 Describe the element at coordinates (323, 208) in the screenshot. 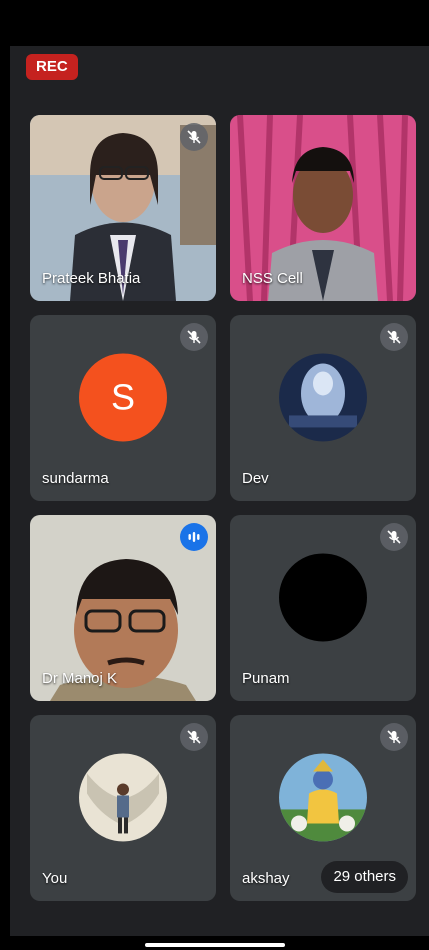

I see `participant-tile-nss-cell: NSS Cell` at that location.